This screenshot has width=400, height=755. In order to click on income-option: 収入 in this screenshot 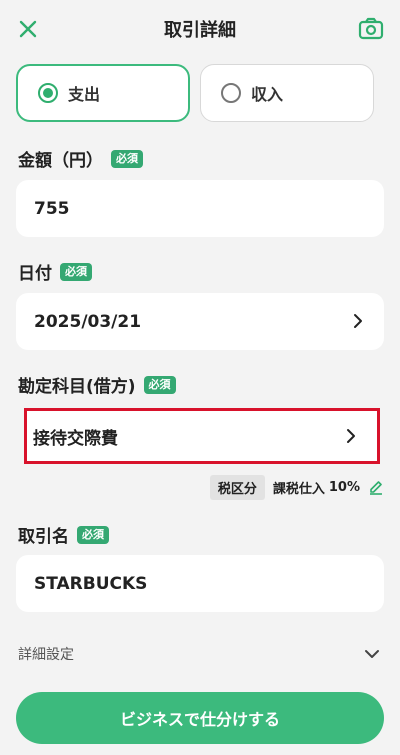, I will do `click(287, 93)`.